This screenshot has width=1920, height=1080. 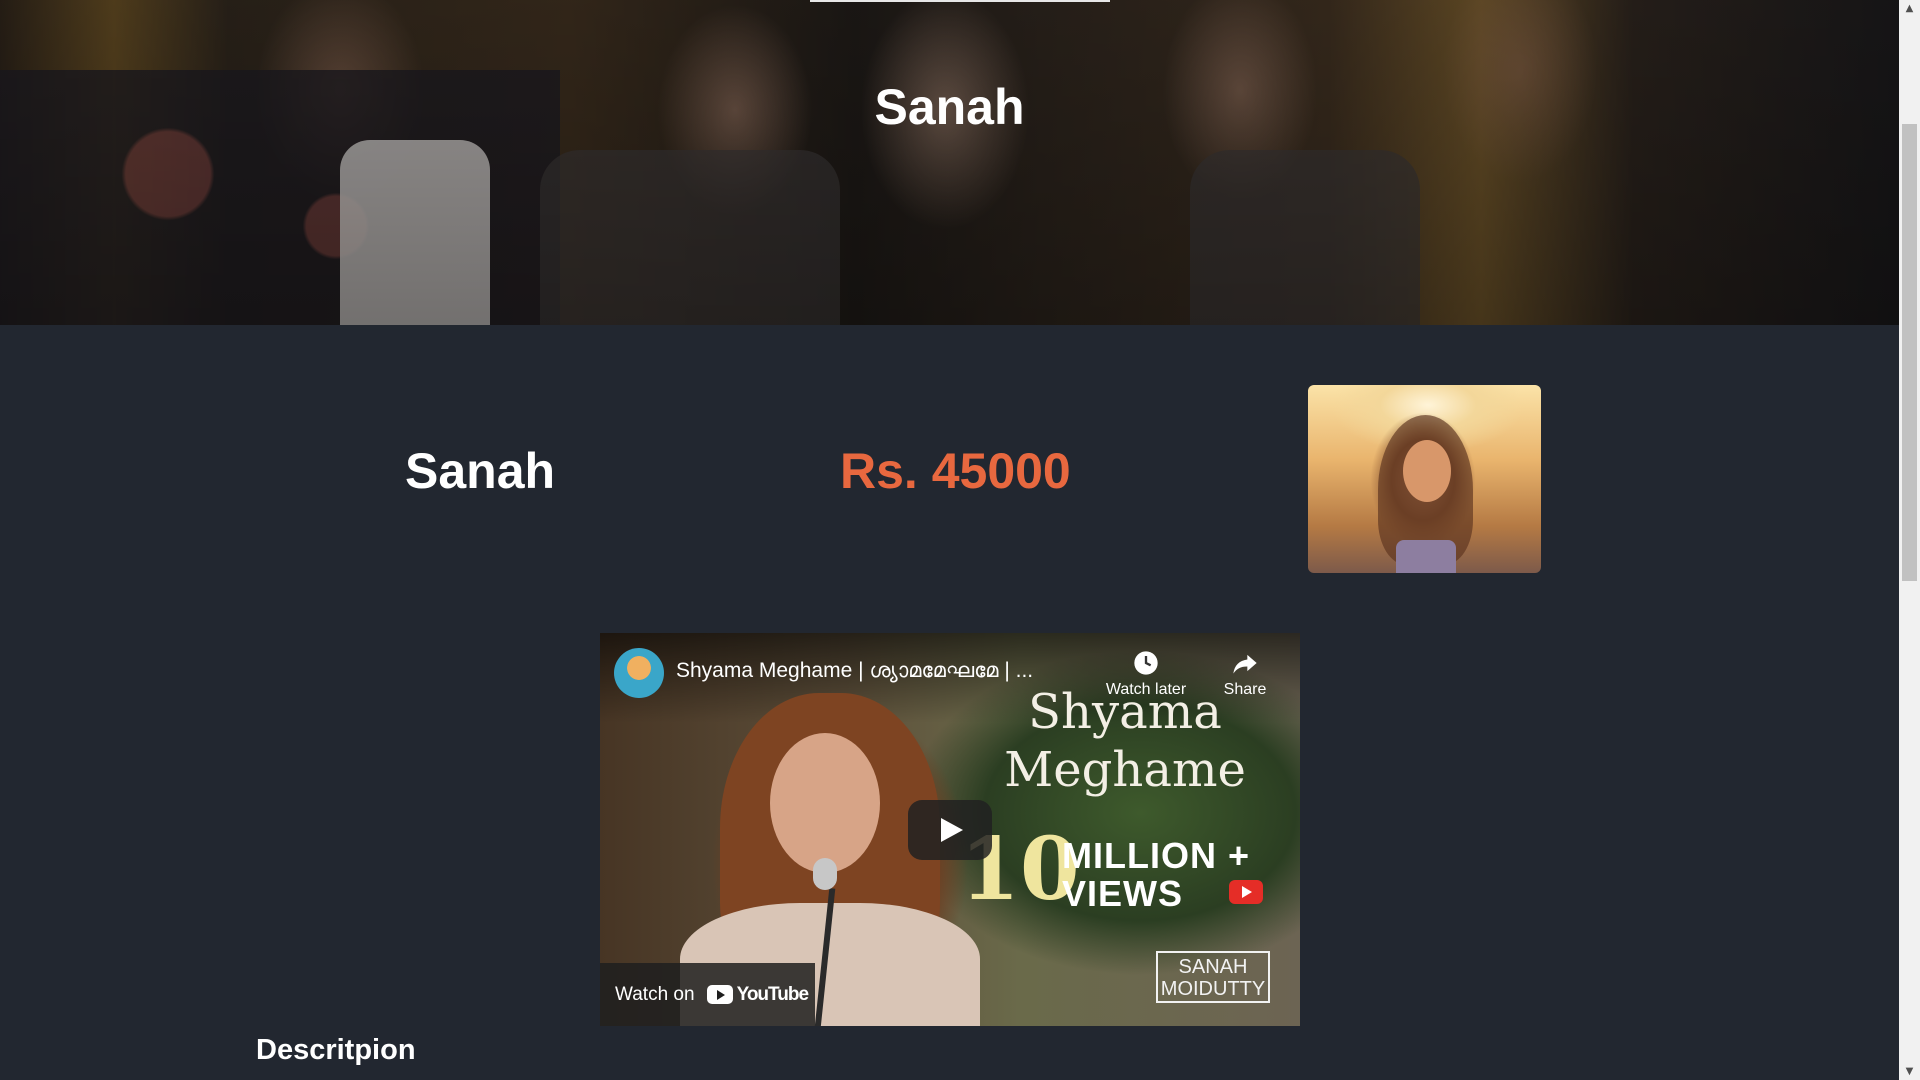 I want to click on product-image, so click(x=1424, y=479).